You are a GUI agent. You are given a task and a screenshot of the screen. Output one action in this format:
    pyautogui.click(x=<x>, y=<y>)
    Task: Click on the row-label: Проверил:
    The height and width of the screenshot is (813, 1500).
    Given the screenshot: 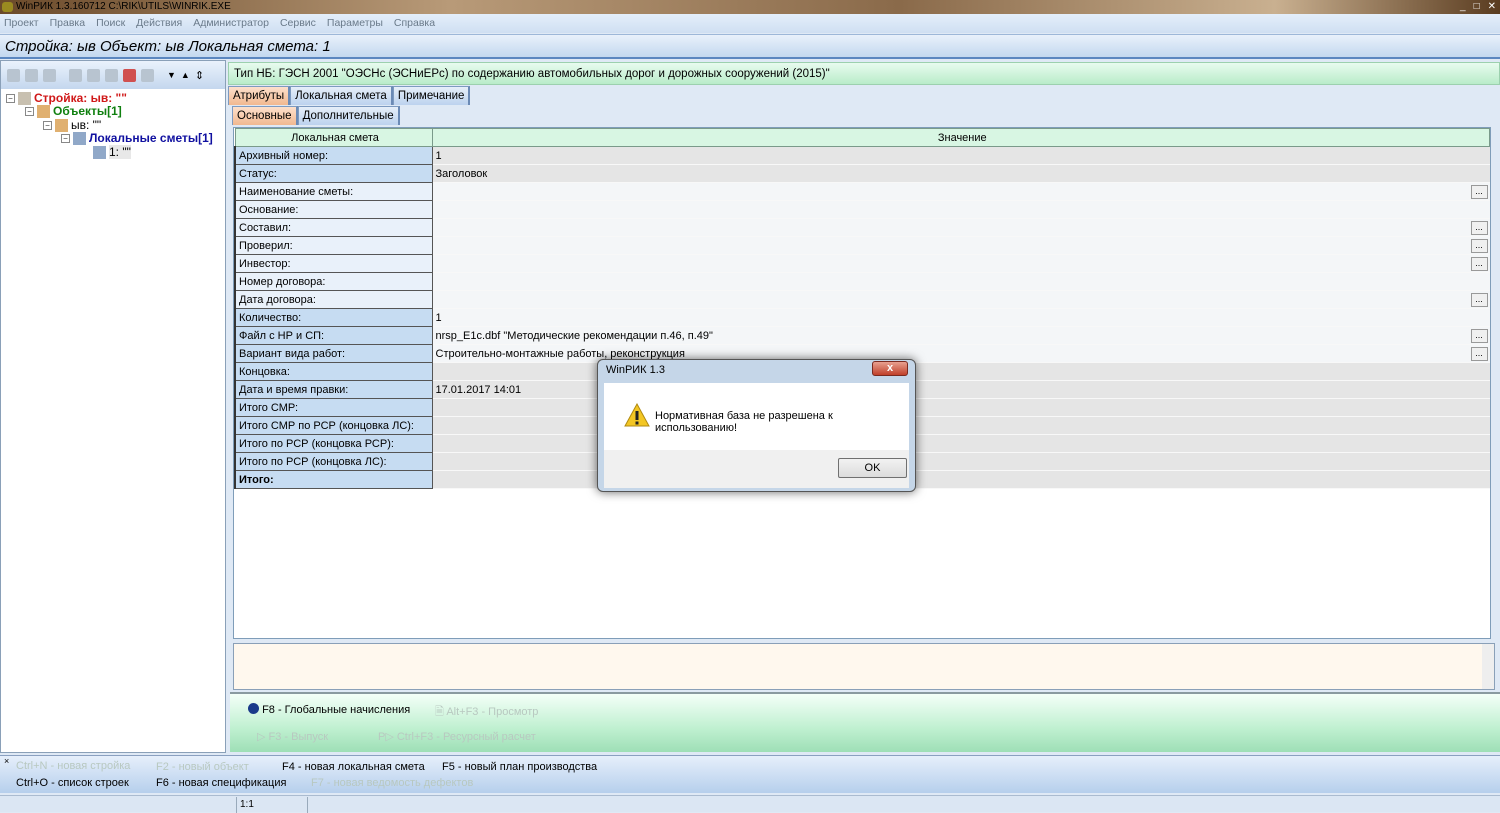 What is the action you would take?
    pyautogui.click(x=333, y=245)
    